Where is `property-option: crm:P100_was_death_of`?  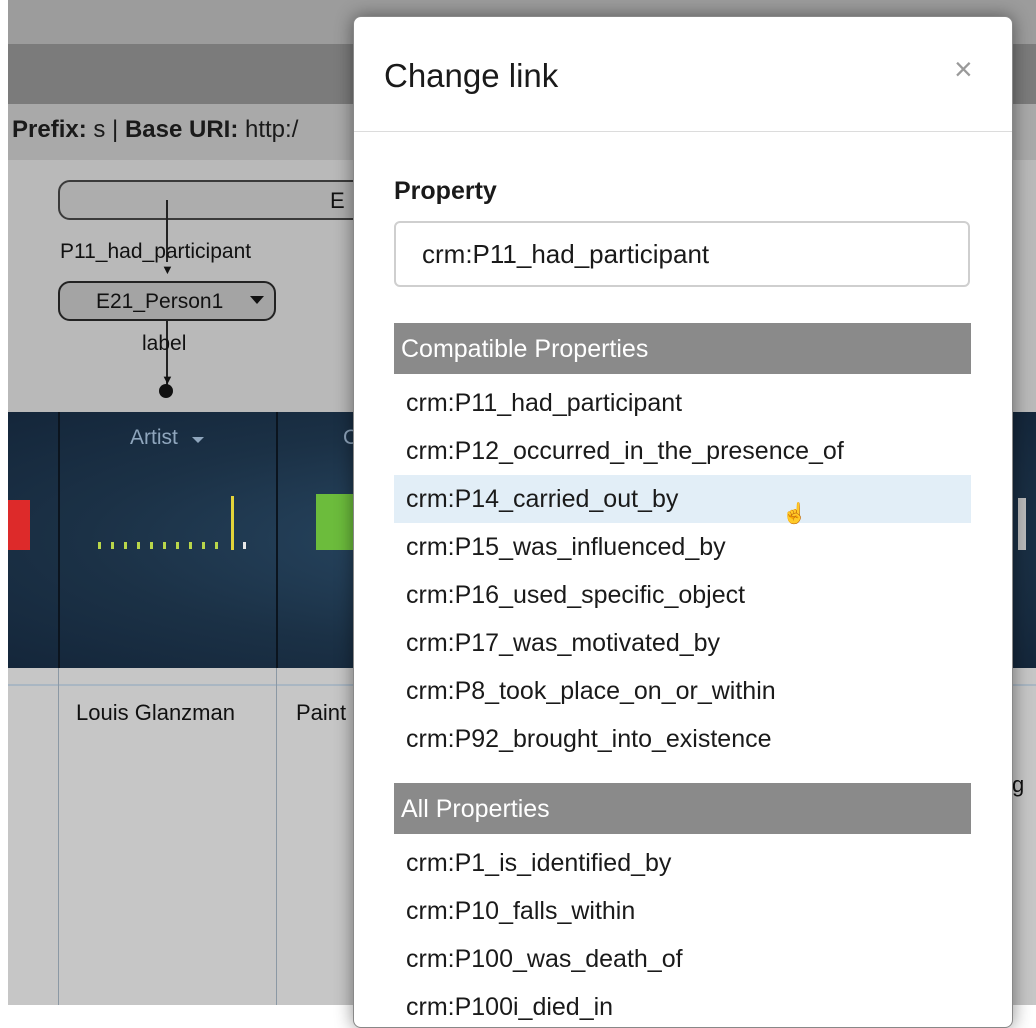
property-option: crm:P100_was_death_of is located at coordinates (682, 959).